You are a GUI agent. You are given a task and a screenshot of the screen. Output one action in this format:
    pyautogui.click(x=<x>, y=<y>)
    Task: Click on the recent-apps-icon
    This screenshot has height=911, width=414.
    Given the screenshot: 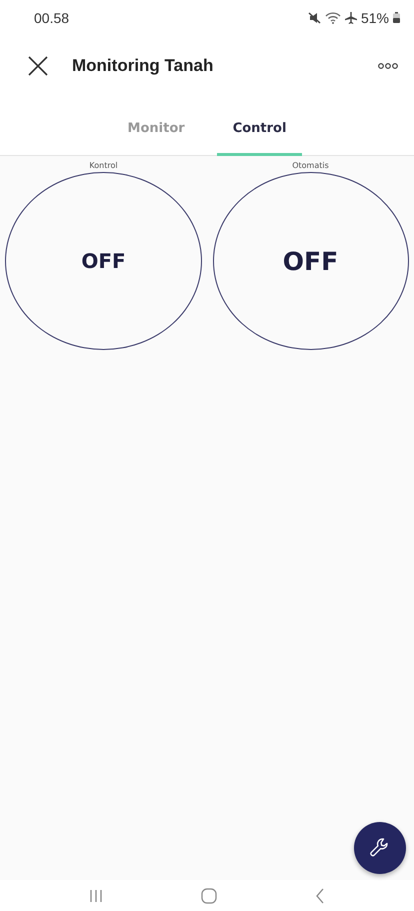 What is the action you would take?
    pyautogui.click(x=96, y=895)
    